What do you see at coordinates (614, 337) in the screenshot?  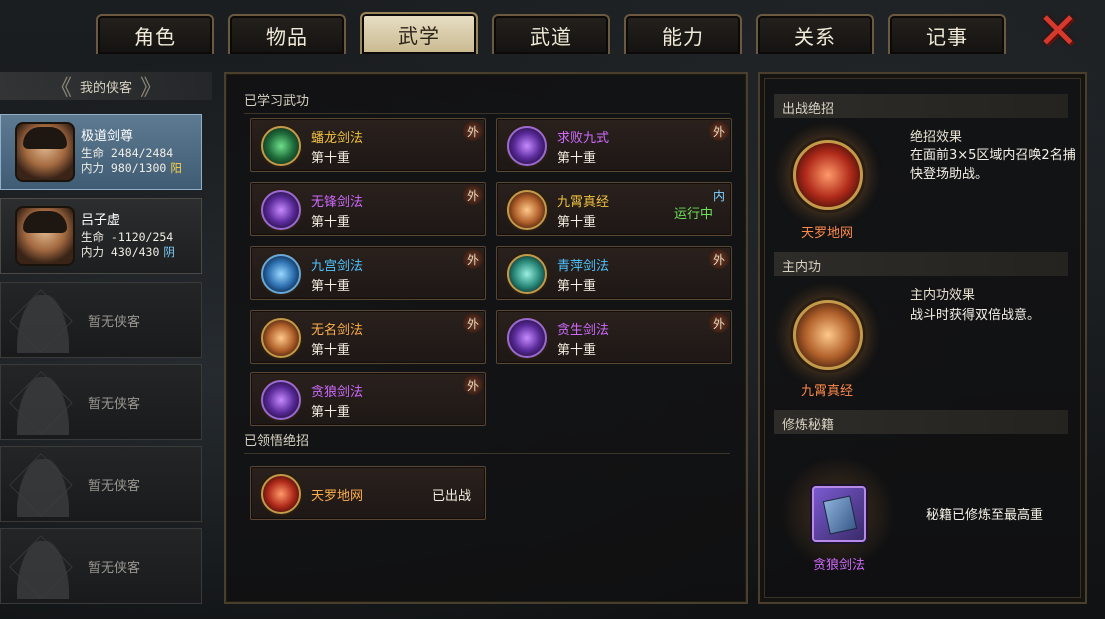 I see `skill-card: 贪生剑法 第十重 外` at bounding box center [614, 337].